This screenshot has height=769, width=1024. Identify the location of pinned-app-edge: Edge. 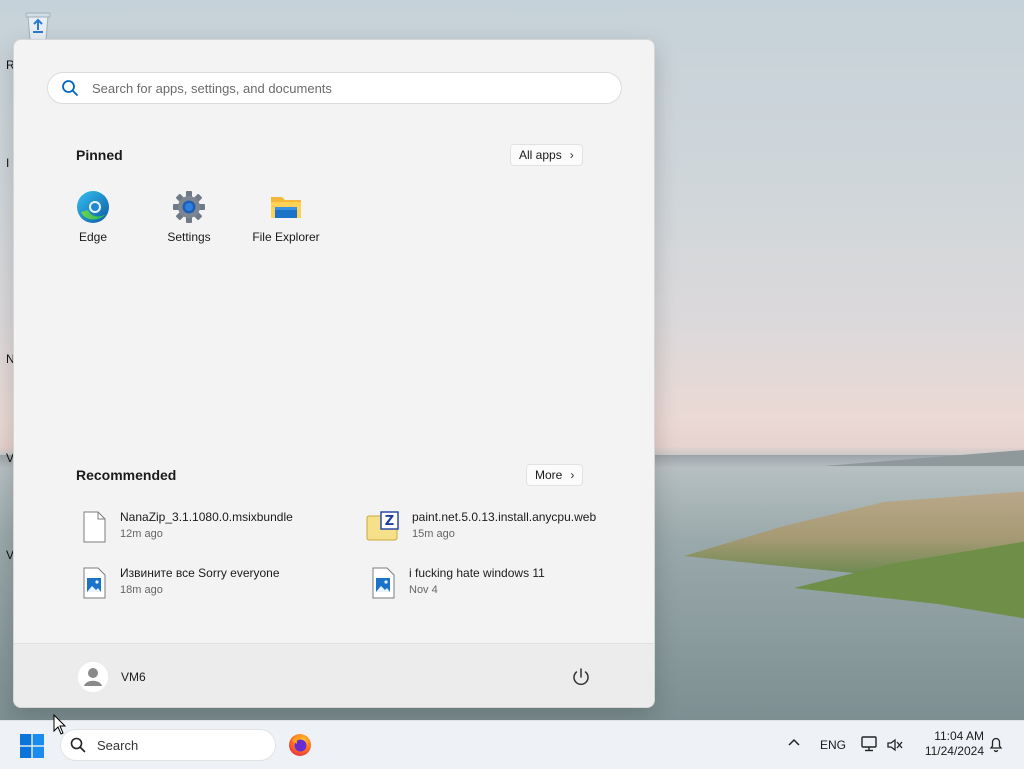
(93, 217).